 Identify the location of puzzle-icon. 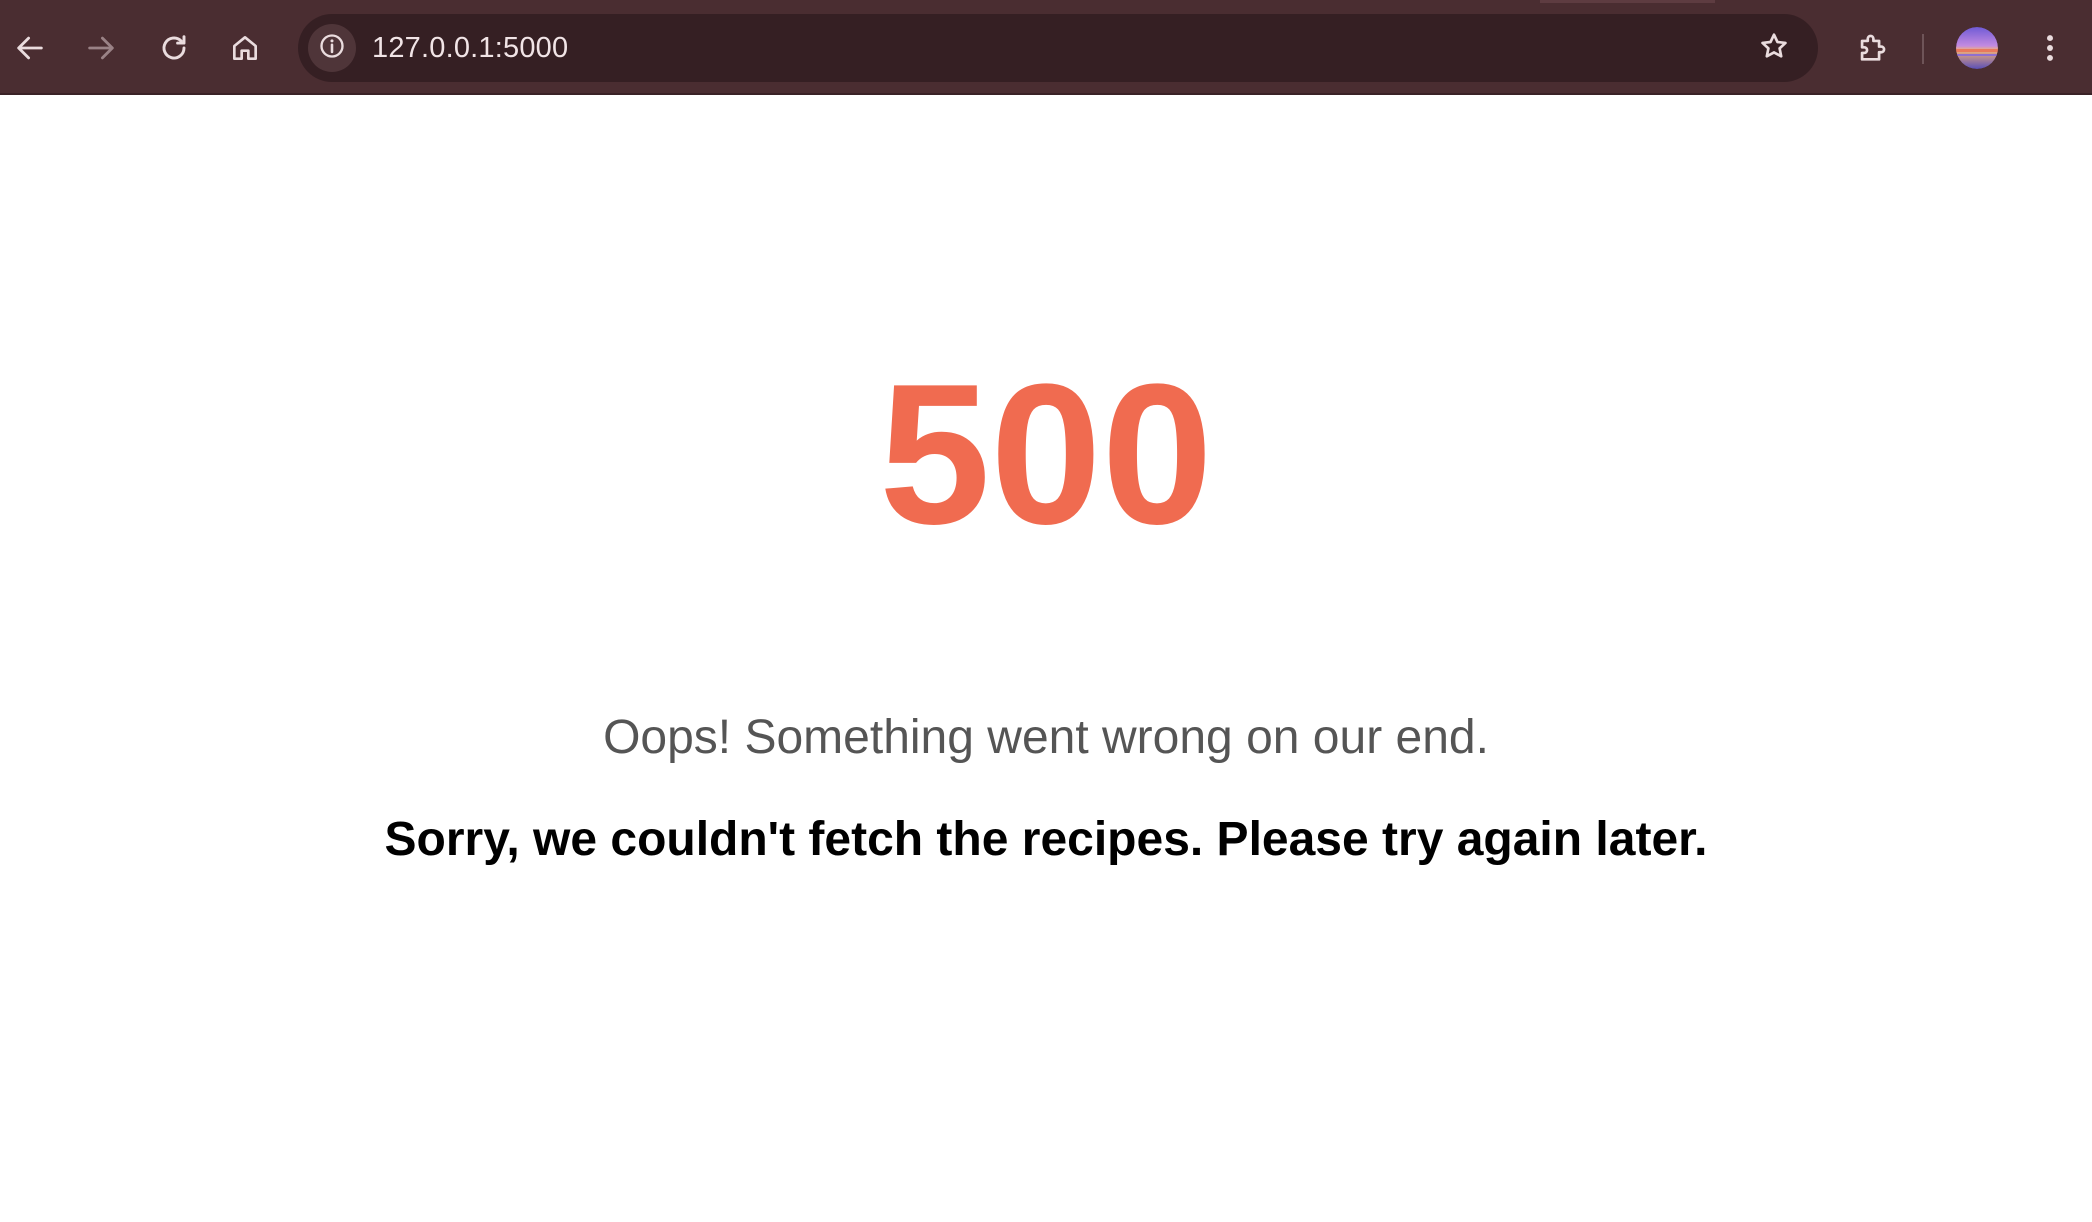
(1872, 48).